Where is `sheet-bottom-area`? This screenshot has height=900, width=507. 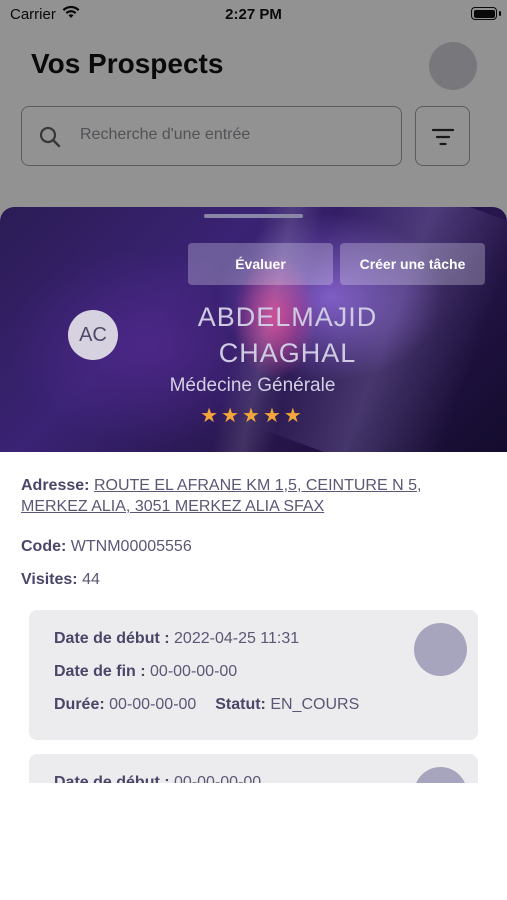 sheet-bottom-area is located at coordinates (253, 841).